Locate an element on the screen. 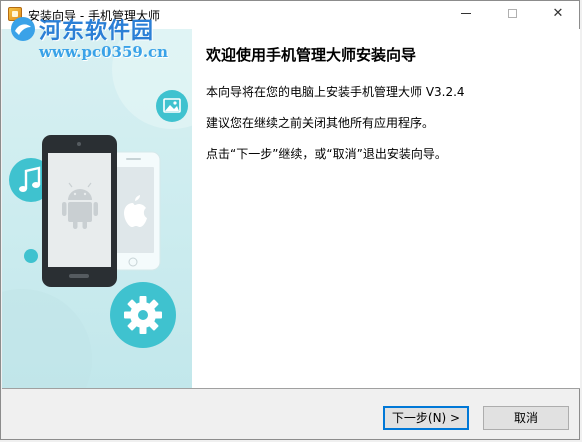 The height and width of the screenshot is (442, 582). next-button: 下一步(N) > is located at coordinates (426, 418).